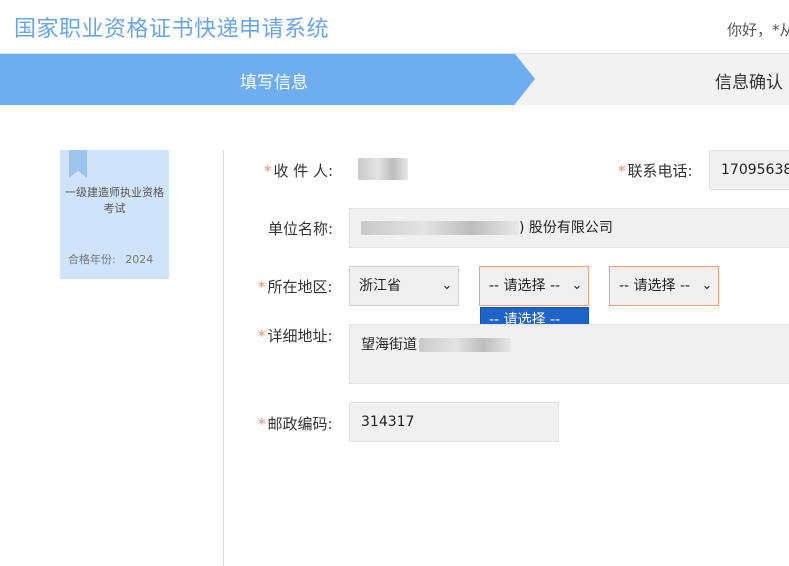 The width and height of the screenshot is (789, 566). What do you see at coordinates (525, 79) in the screenshot?
I see `step-arrow` at bounding box center [525, 79].